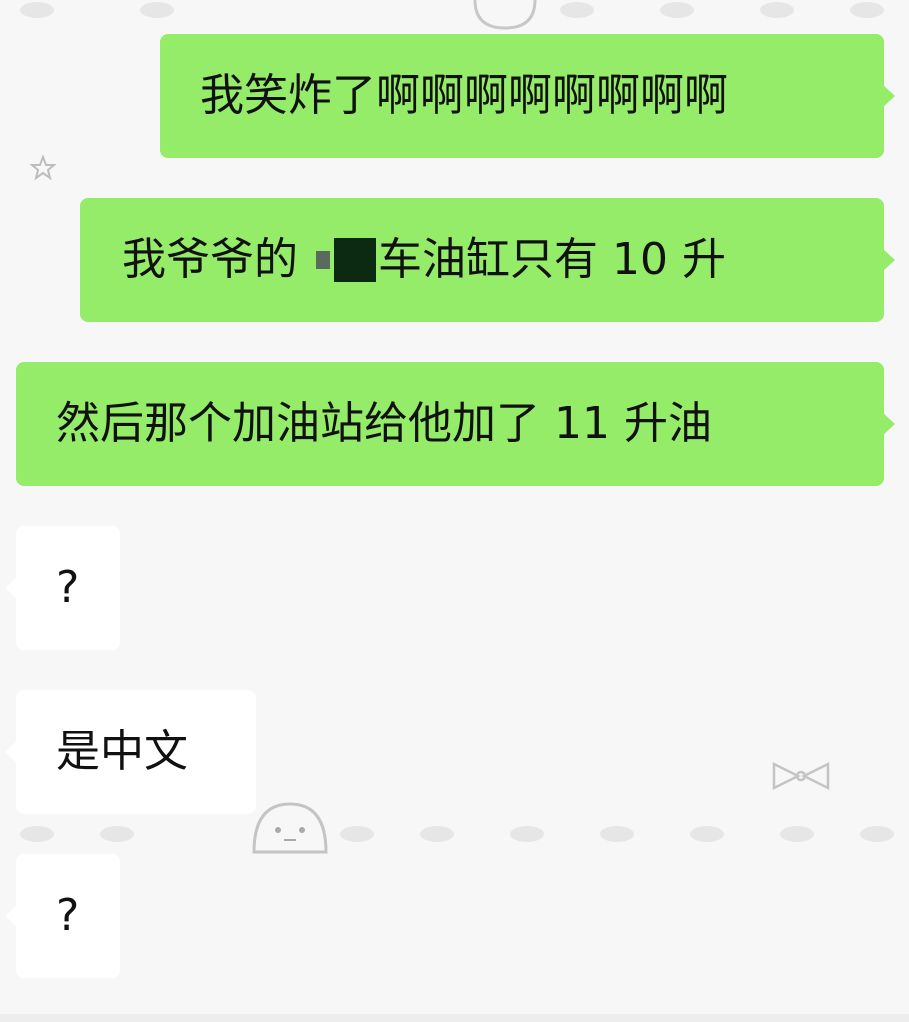 The width and height of the screenshot is (909, 1022). I want to click on message-text: 车油缸只有 10 升, so click(552, 259).